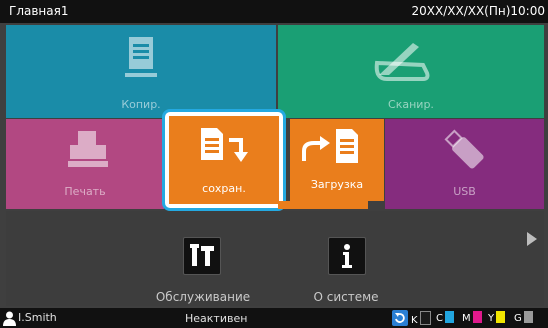  What do you see at coordinates (37, 317) in the screenshot?
I see `user-name: I.Smith` at bounding box center [37, 317].